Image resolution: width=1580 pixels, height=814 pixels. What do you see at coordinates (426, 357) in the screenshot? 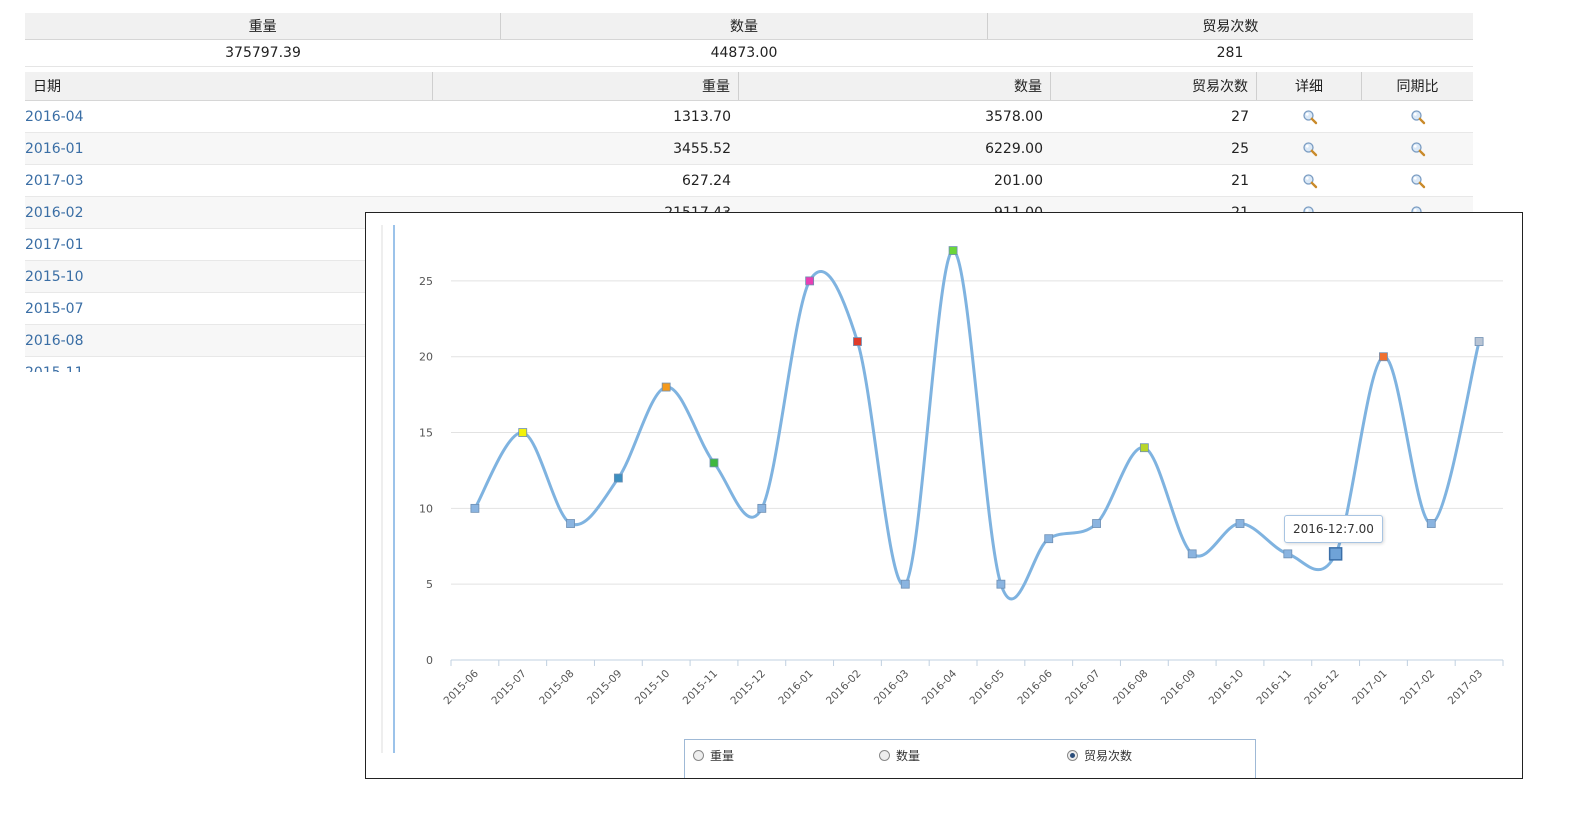
I see `y-tick-label: 20` at bounding box center [426, 357].